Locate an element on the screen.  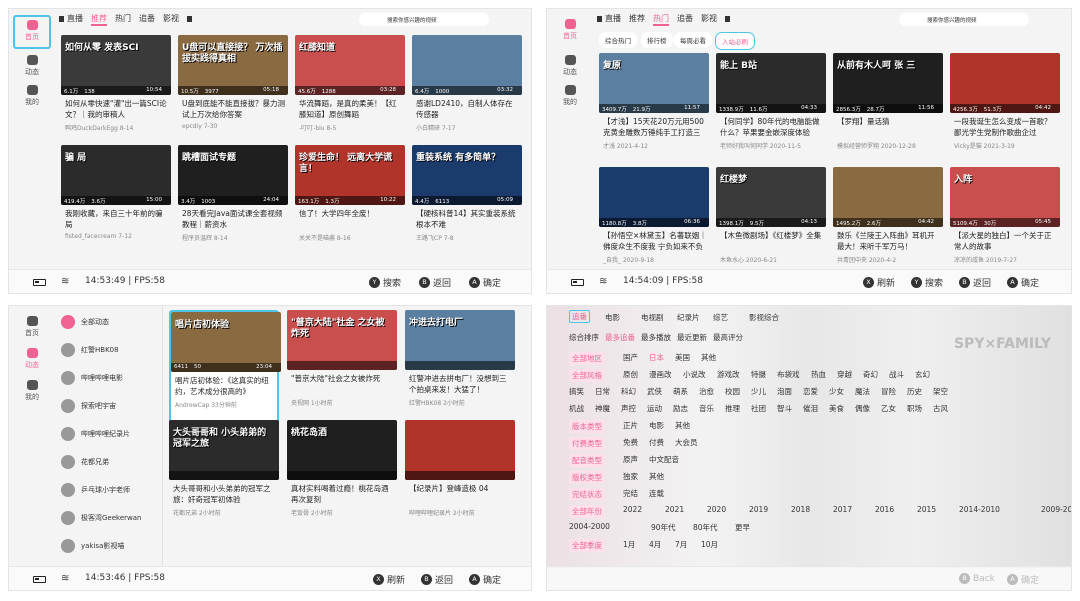
video-card: 【纪录片】登峰造极 04 哔哩哔哩纪录片 2小时前 is located at coordinates (460, 482).